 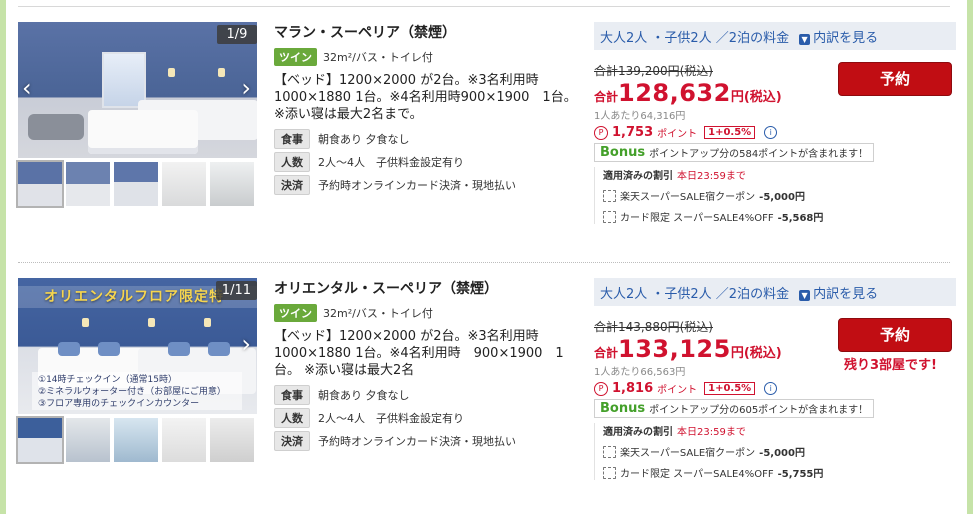 I want to click on top-divider, so click(x=484, y=6).